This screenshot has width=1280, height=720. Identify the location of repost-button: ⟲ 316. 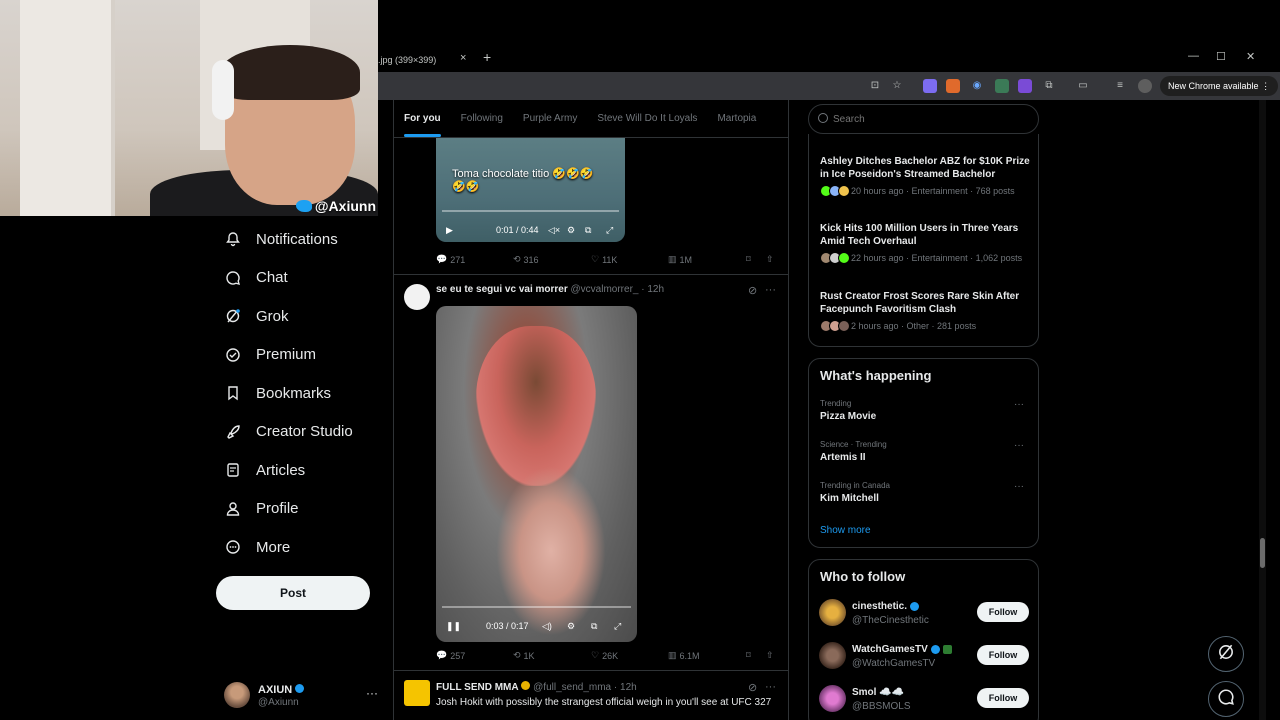
(526, 259).